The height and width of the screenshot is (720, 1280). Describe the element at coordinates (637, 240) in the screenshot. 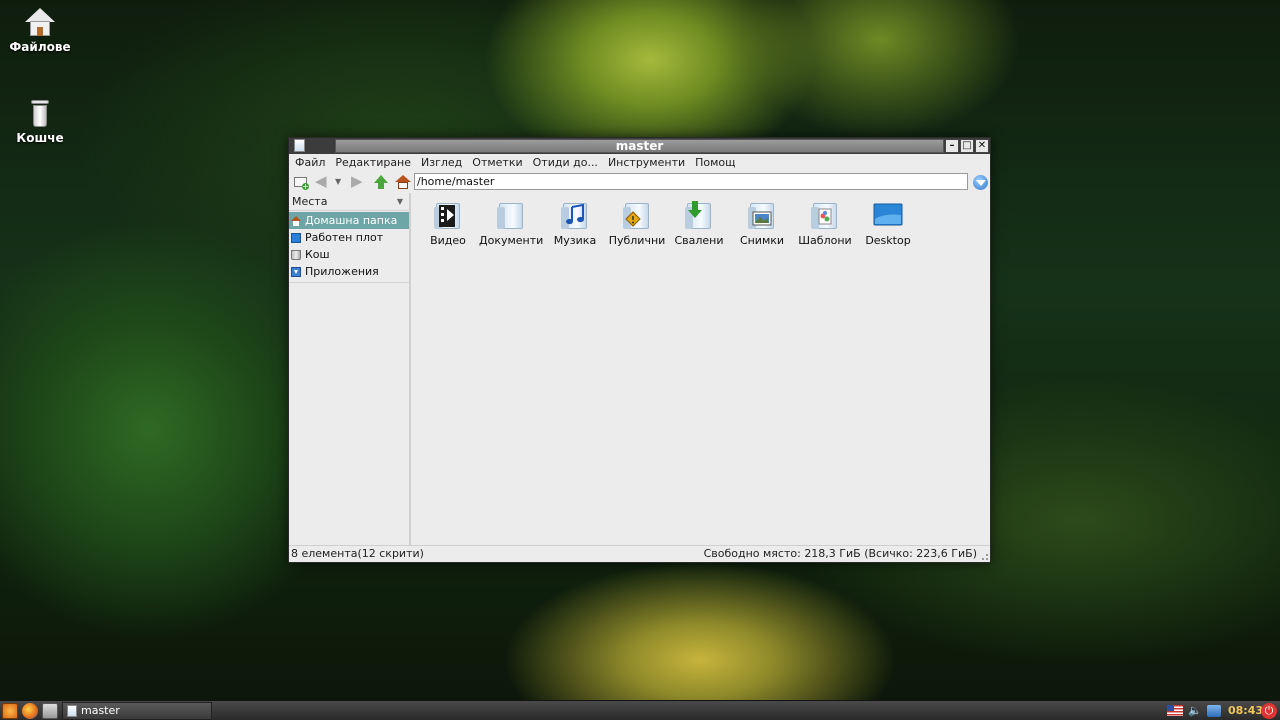

I see `file-item-label: Публични` at that location.